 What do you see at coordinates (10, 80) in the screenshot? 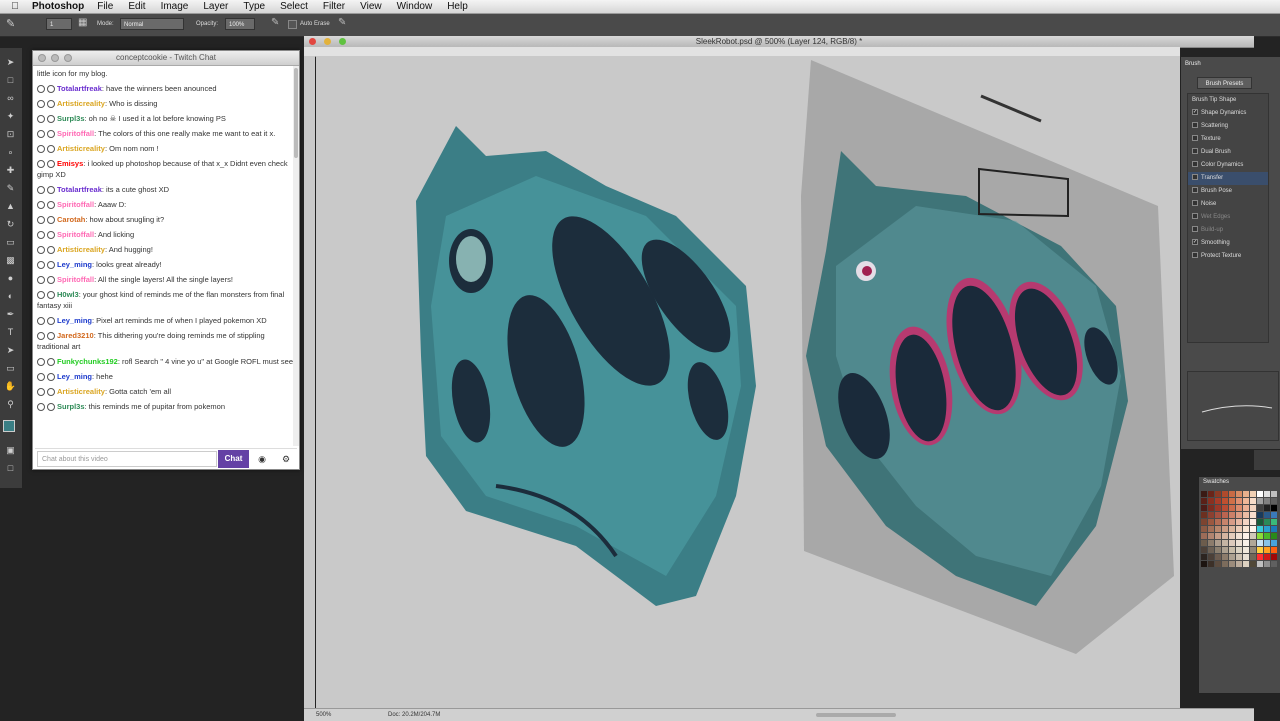
I see `marquee-tool-icon: □` at bounding box center [10, 80].